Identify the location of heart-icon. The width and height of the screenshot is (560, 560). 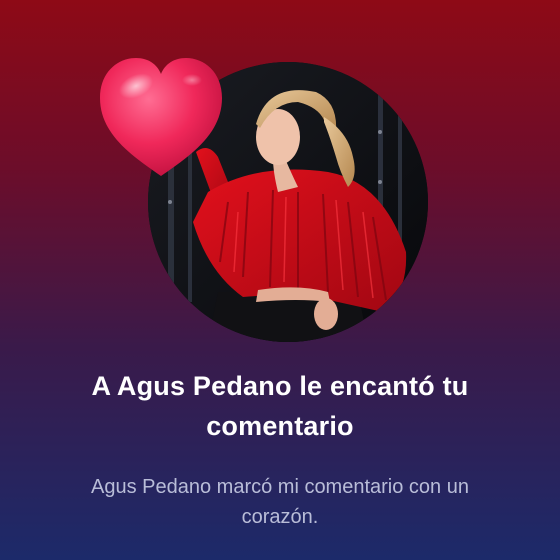
(161, 117).